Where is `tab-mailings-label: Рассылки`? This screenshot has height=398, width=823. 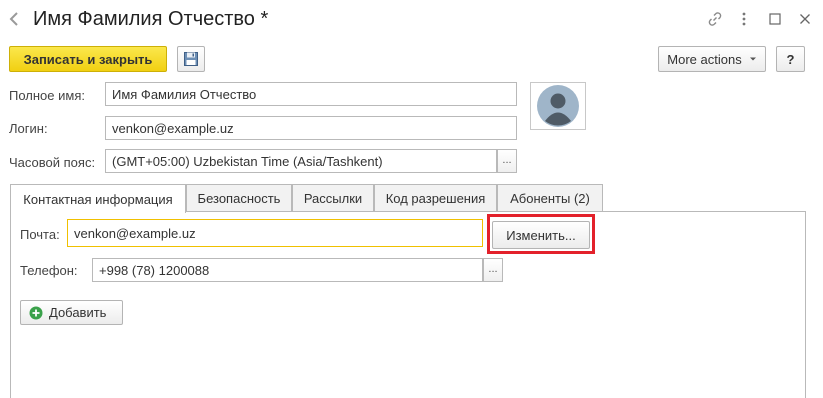
tab-mailings-label: Рассылки is located at coordinates (333, 198).